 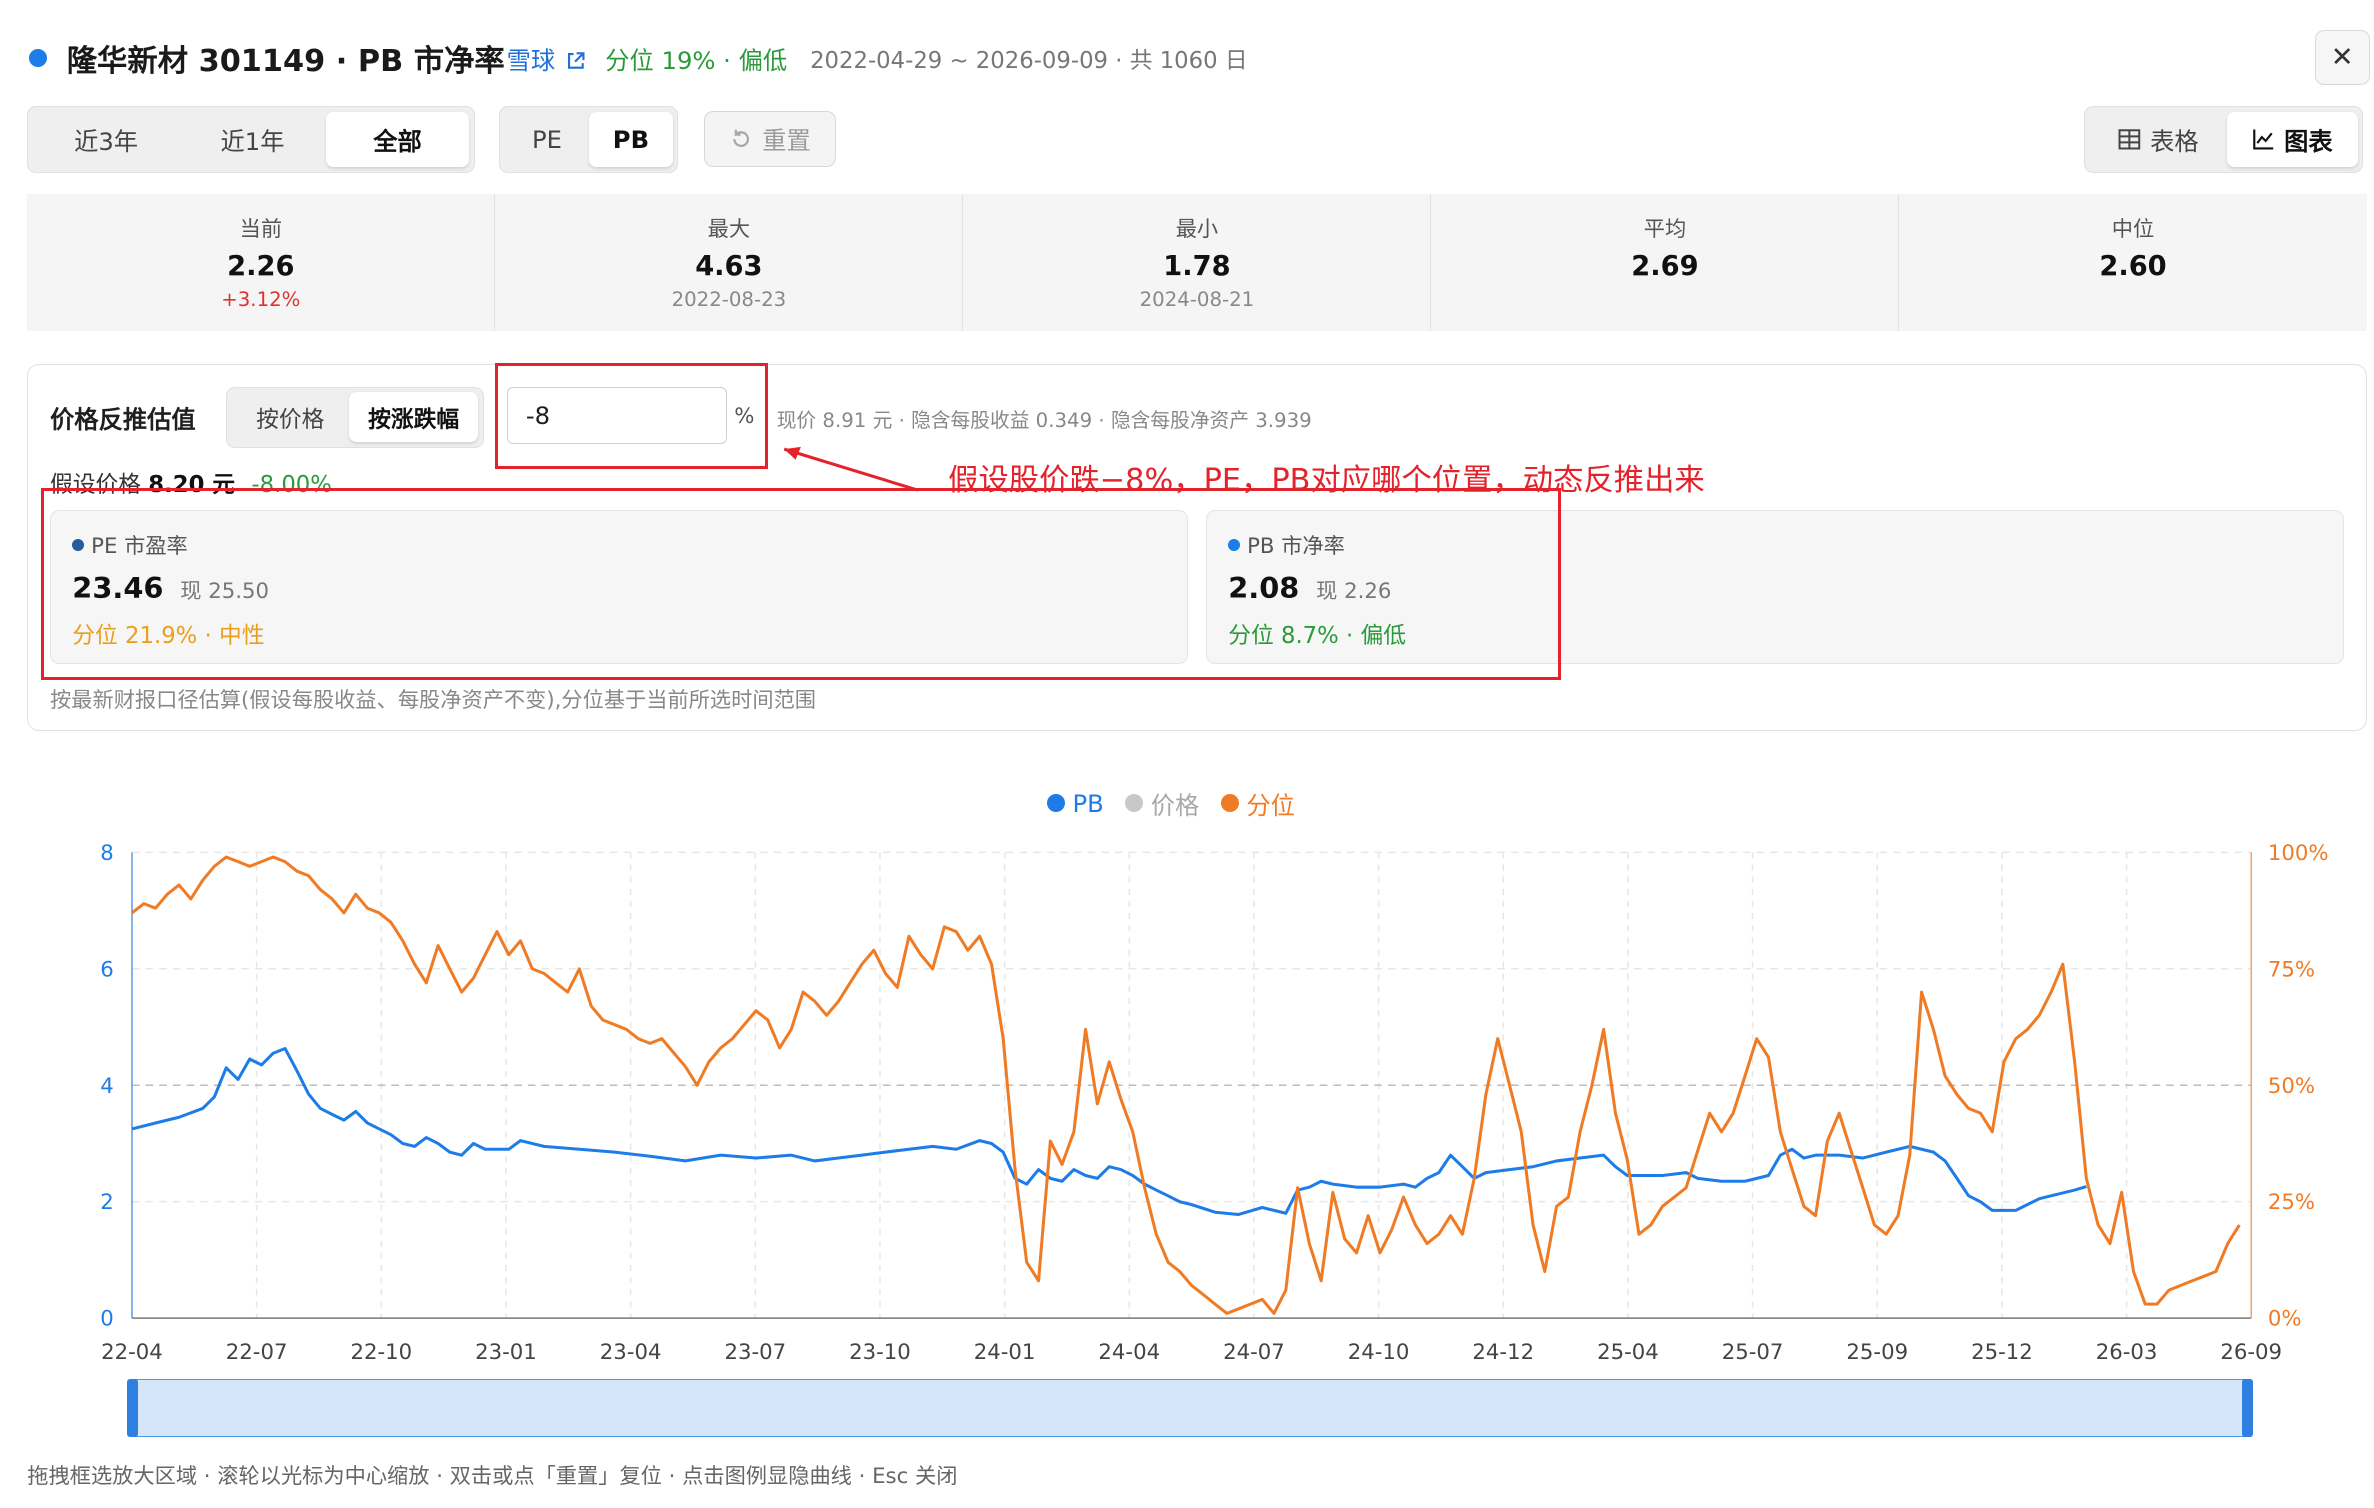 What do you see at coordinates (729, 262) in the screenshot?
I see `stat-max: 最大 4.63 2022-08-23` at bounding box center [729, 262].